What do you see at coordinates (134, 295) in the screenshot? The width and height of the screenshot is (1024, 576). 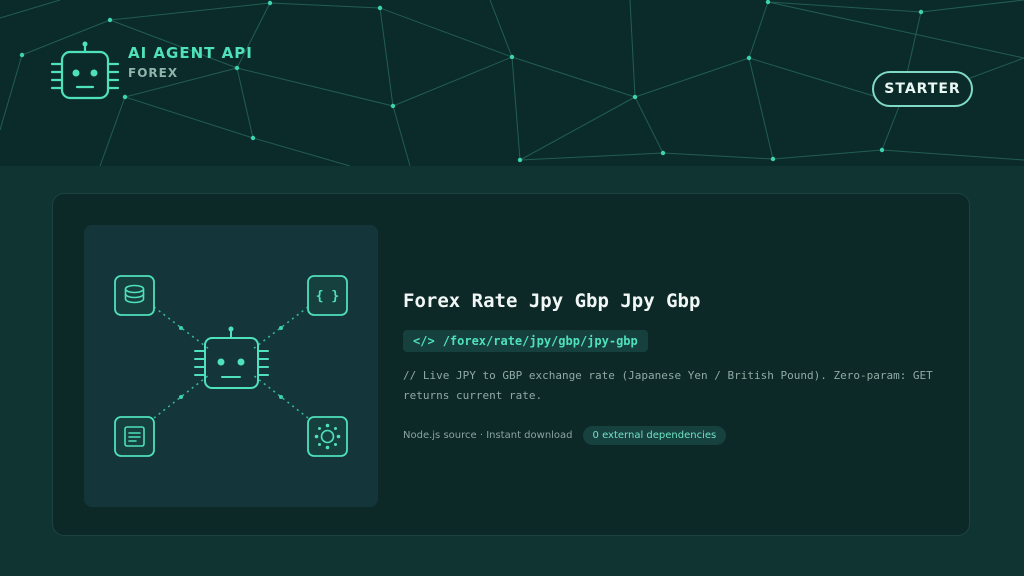 I see `database-icon` at bounding box center [134, 295].